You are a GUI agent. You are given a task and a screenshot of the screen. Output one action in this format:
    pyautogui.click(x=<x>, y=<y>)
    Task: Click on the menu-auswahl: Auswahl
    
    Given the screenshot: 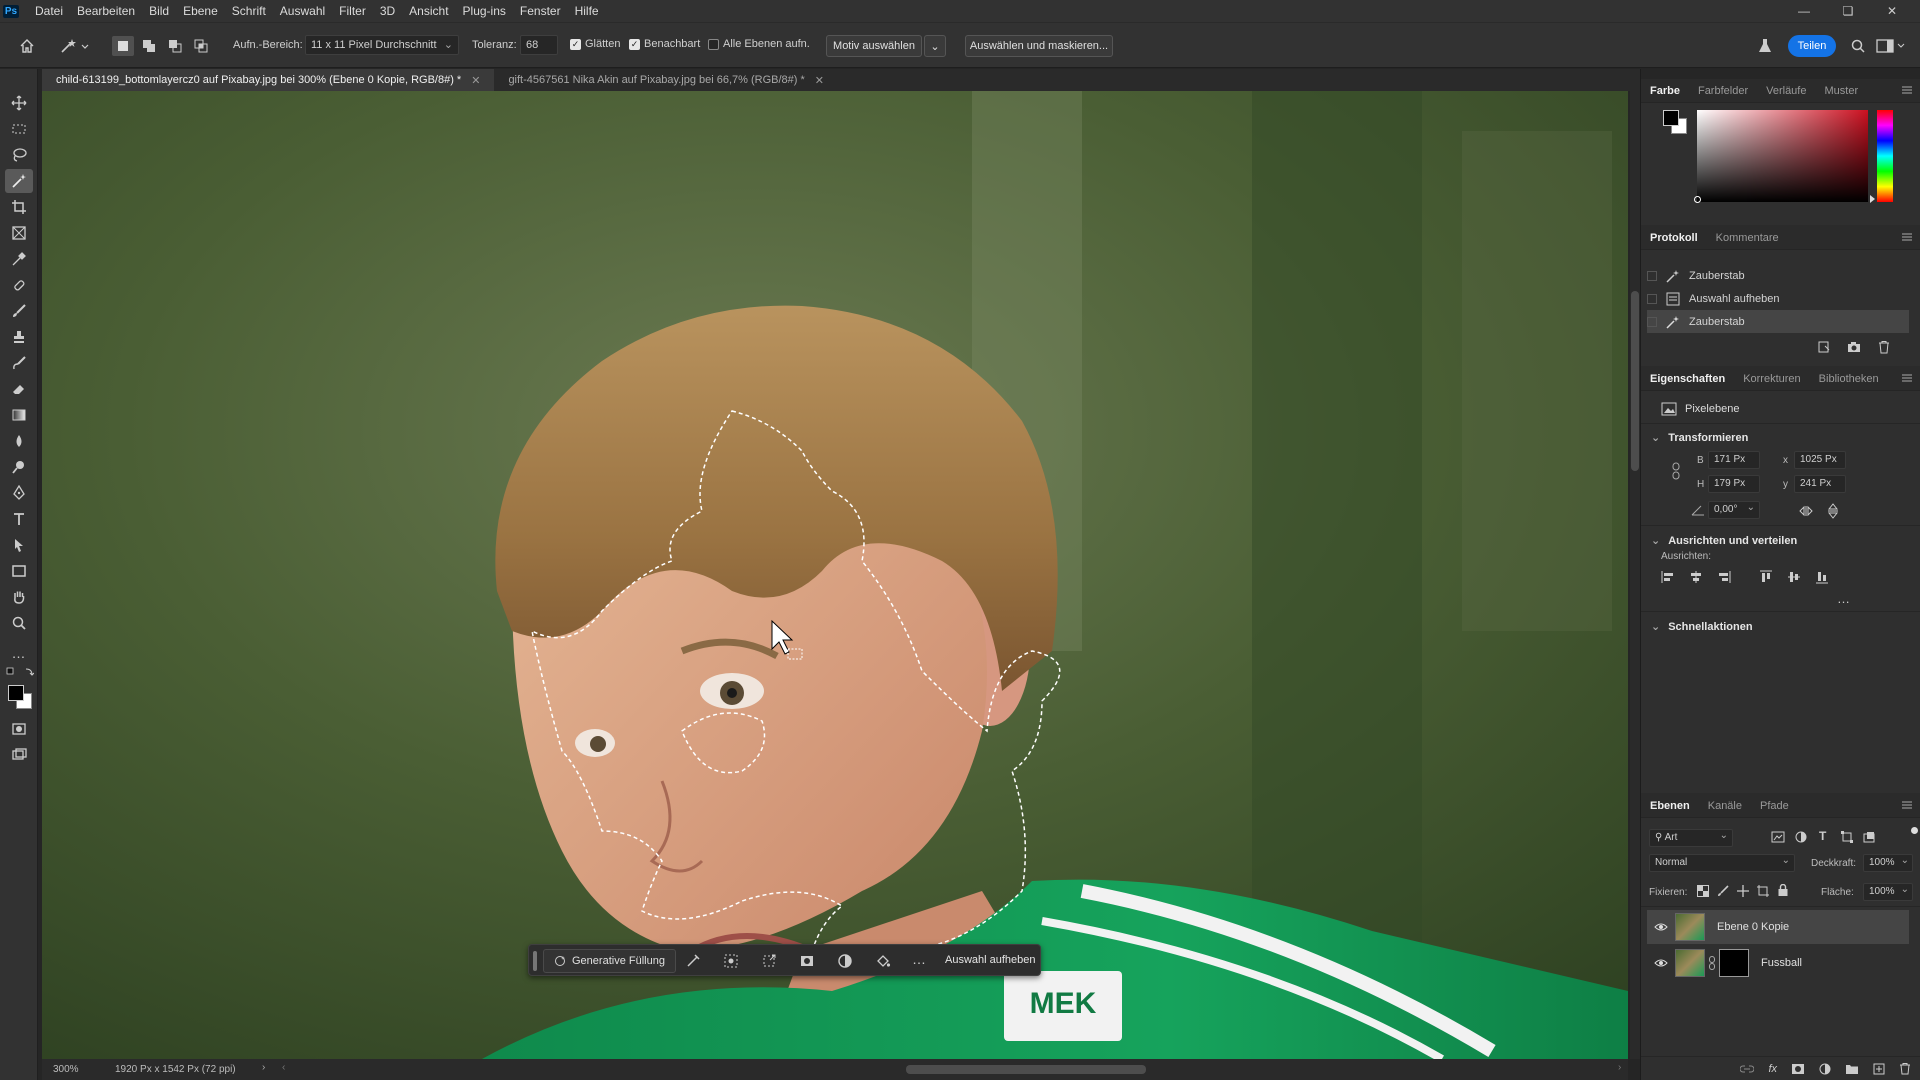 What is the action you would take?
    pyautogui.click(x=302, y=11)
    